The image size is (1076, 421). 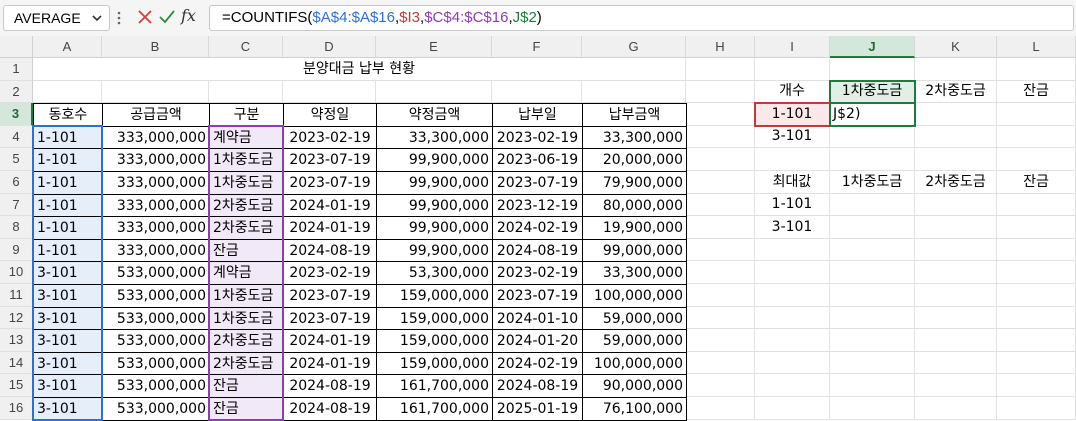 I want to click on table-cell: 2024-08-19, so click(x=330, y=386).